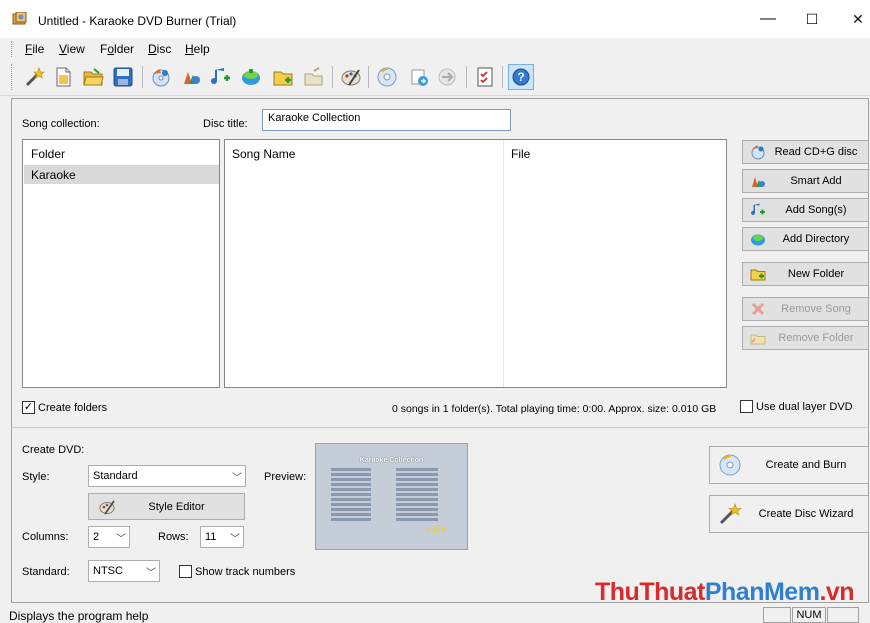  What do you see at coordinates (806, 465) in the screenshot?
I see `create-and-burn-label: Create and Burn` at bounding box center [806, 465].